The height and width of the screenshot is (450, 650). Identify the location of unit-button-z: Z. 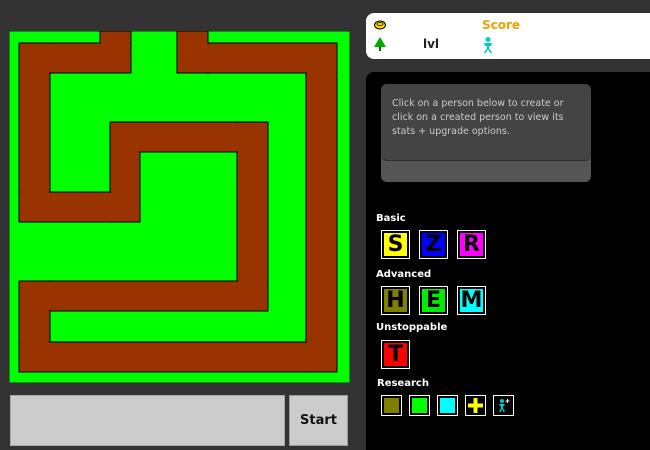
(433, 244).